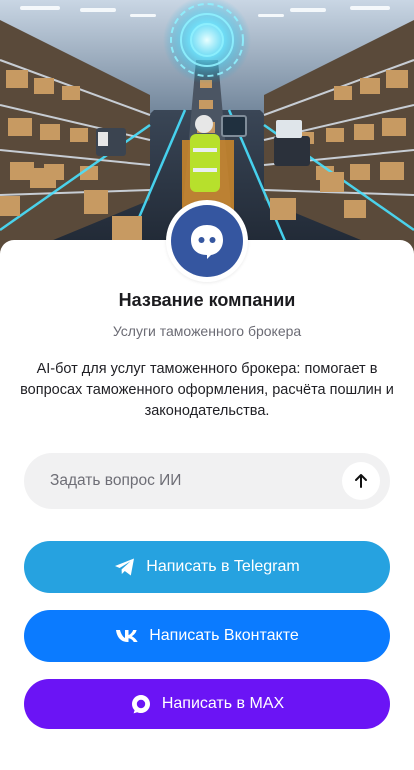  I want to click on write-max-button: Написать в MAX, so click(207, 704).